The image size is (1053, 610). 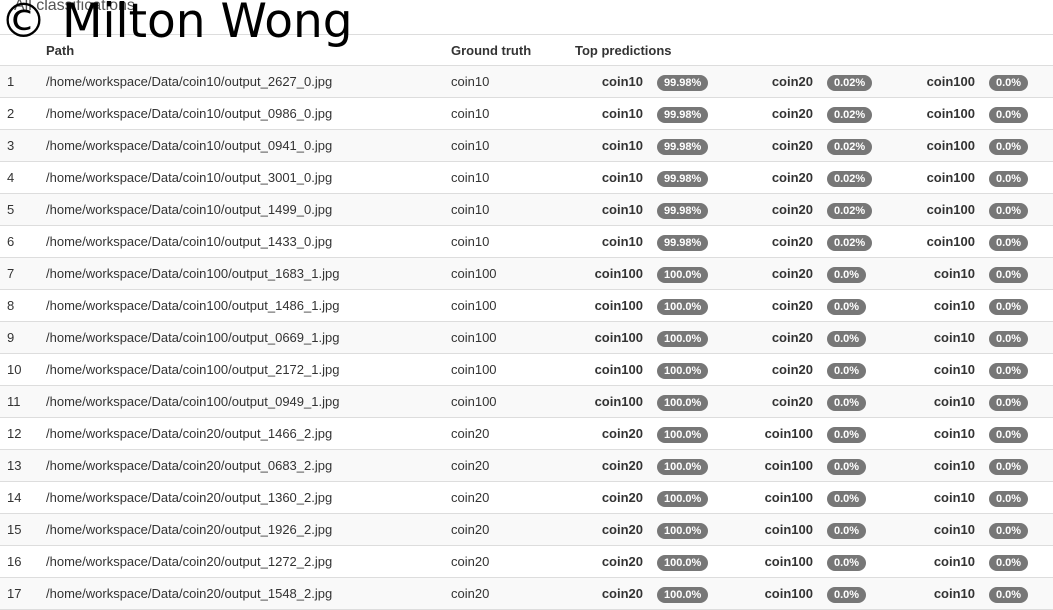 I want to click on row-index: 3, so click(x=11, y=145).